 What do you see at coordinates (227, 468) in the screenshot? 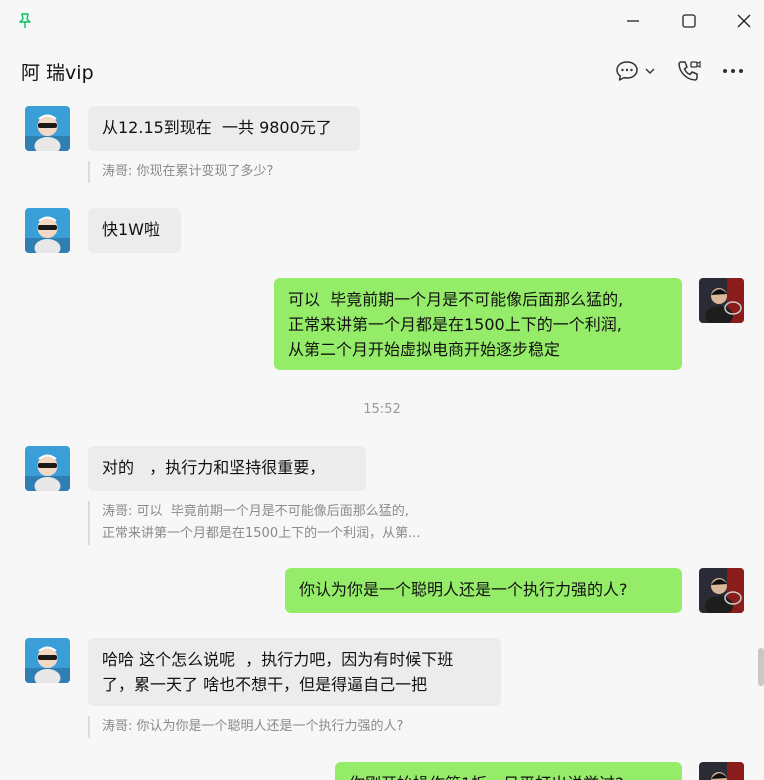
I see `message-bubble: 对的 ，执行力和坚持很重要，` at bounding box center [227, 468].